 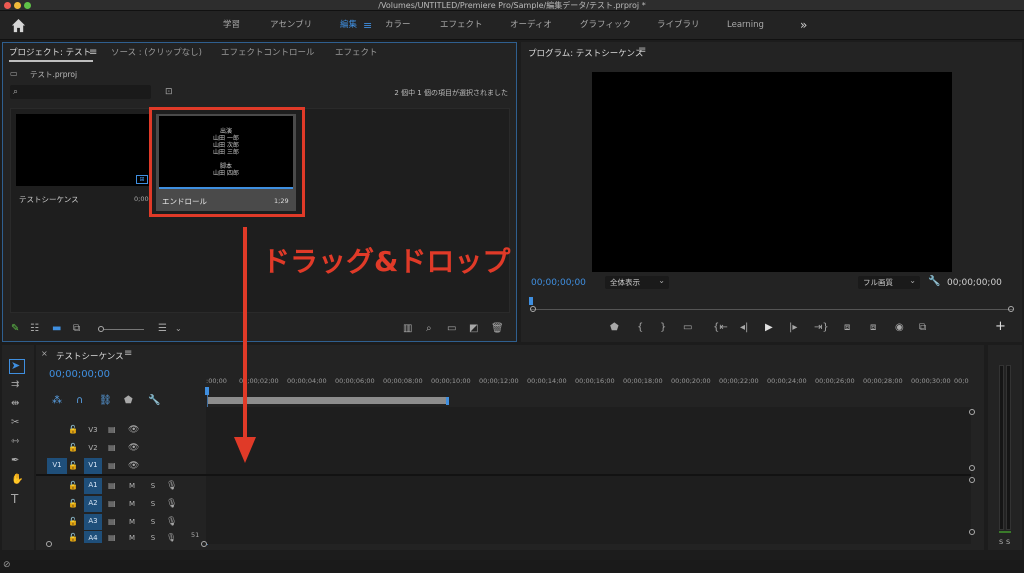 What do you see at coordinates (76, 329) in the screenshot?
I see `freeform-view-icon: ⧉` at bounding box center [76, 329].